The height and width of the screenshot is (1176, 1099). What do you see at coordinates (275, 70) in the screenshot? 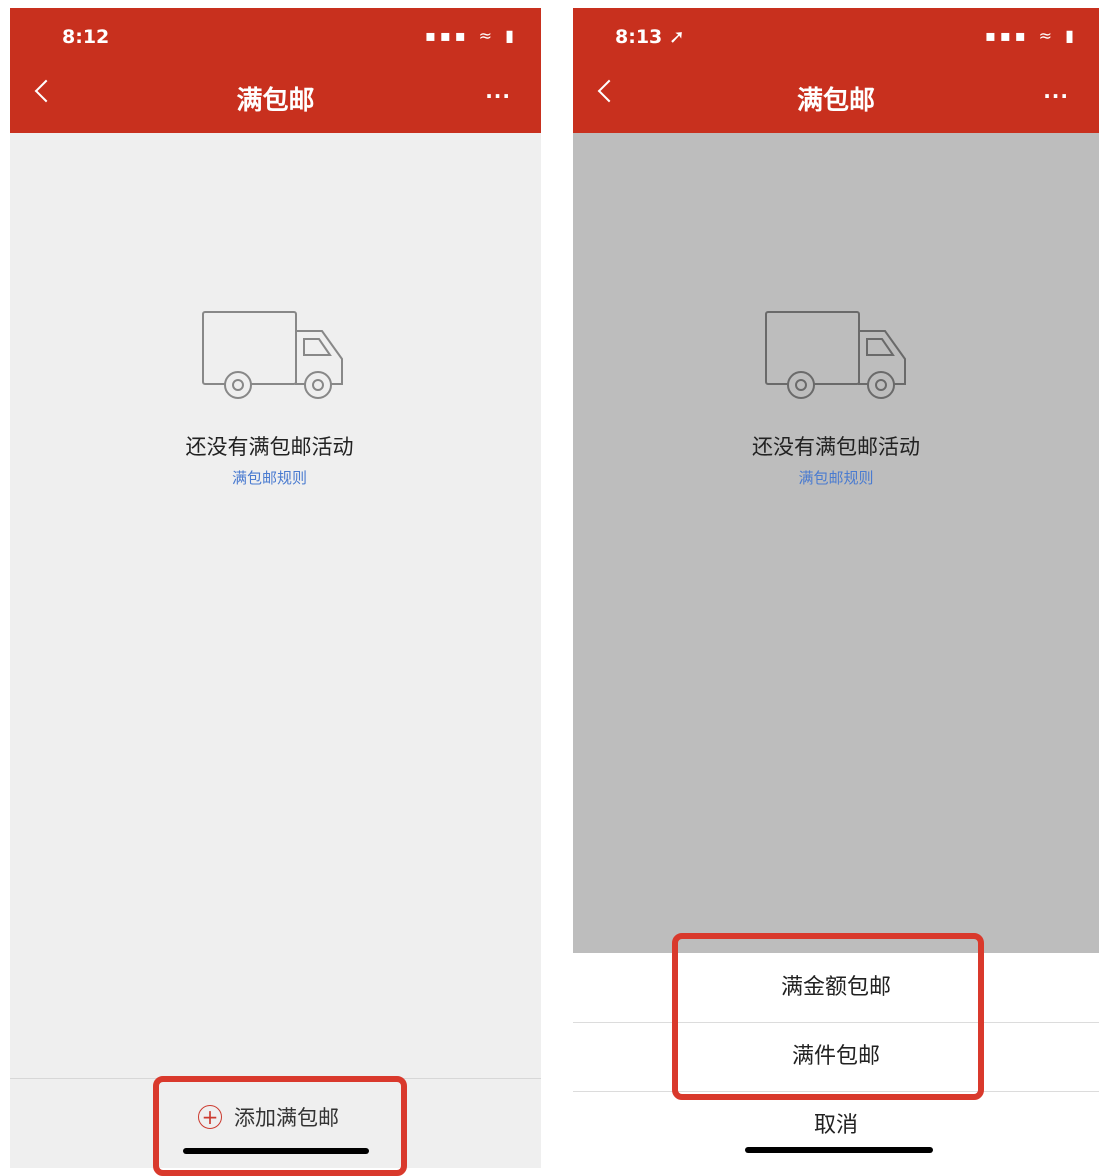
I see `nav-header: 8:12 ▪▪▪ ≈ ▮ 满包邮 ···` at bounding box center [275, 70].